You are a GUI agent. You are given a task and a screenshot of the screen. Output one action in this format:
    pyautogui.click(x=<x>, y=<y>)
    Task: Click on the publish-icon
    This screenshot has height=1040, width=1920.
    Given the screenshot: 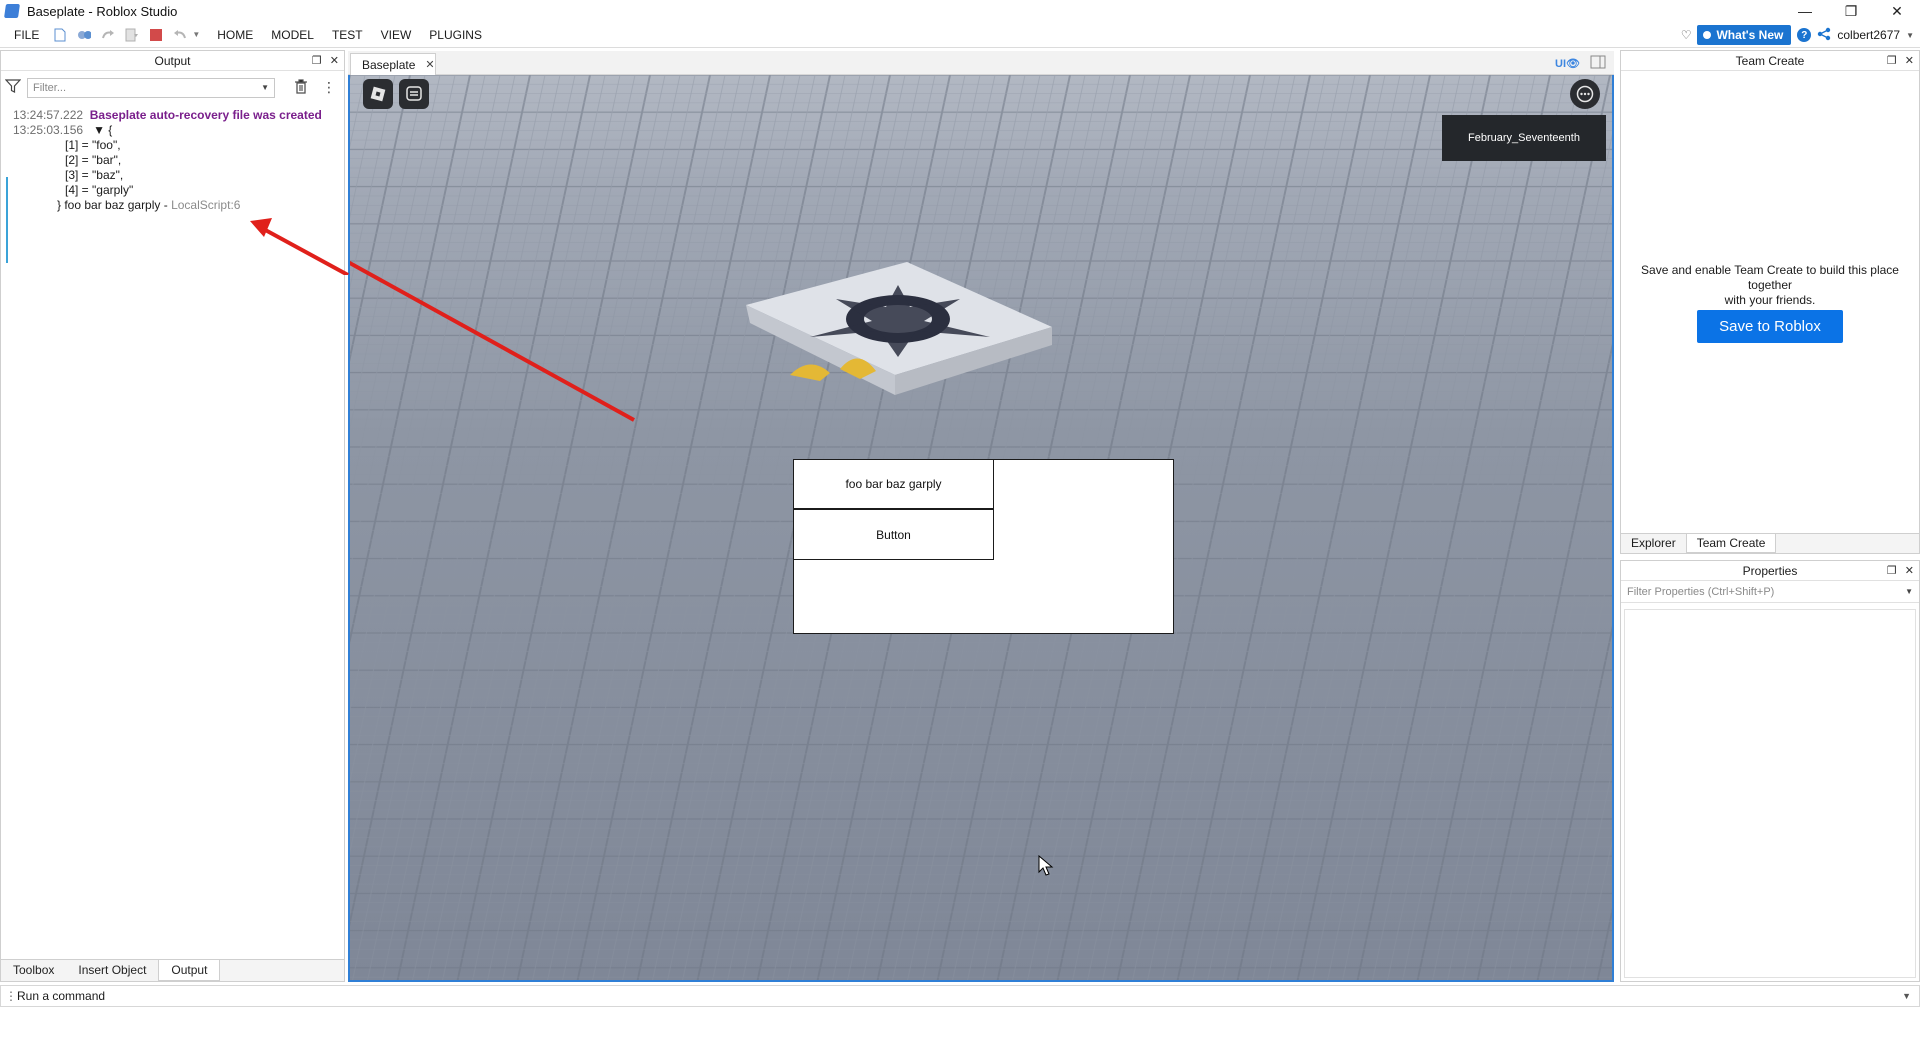 What is the action you would take?
    pyautogui.click(x=132, y=35)
    